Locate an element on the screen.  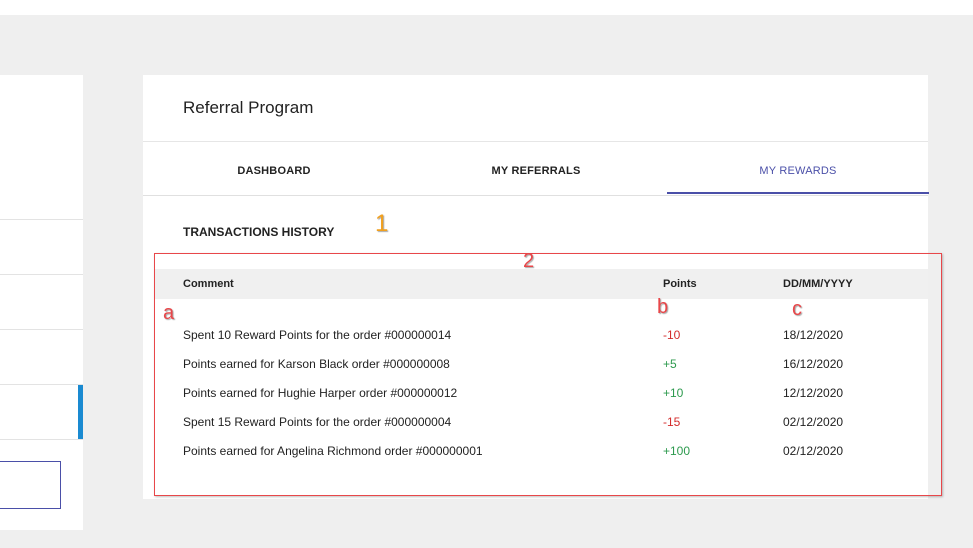
tab-my-referrals: MY REFERRALS is located at coordinates (536, 168).